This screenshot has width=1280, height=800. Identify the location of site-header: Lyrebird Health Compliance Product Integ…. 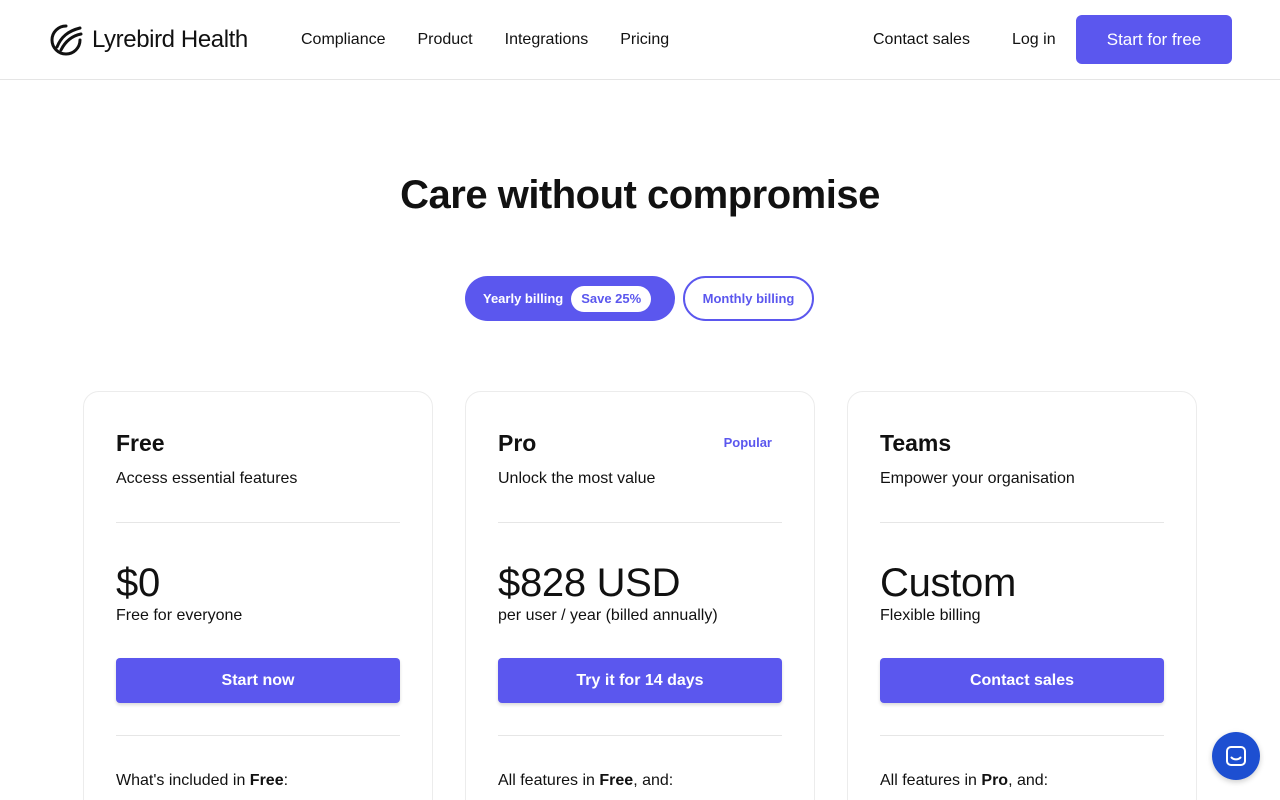
(640, 40).